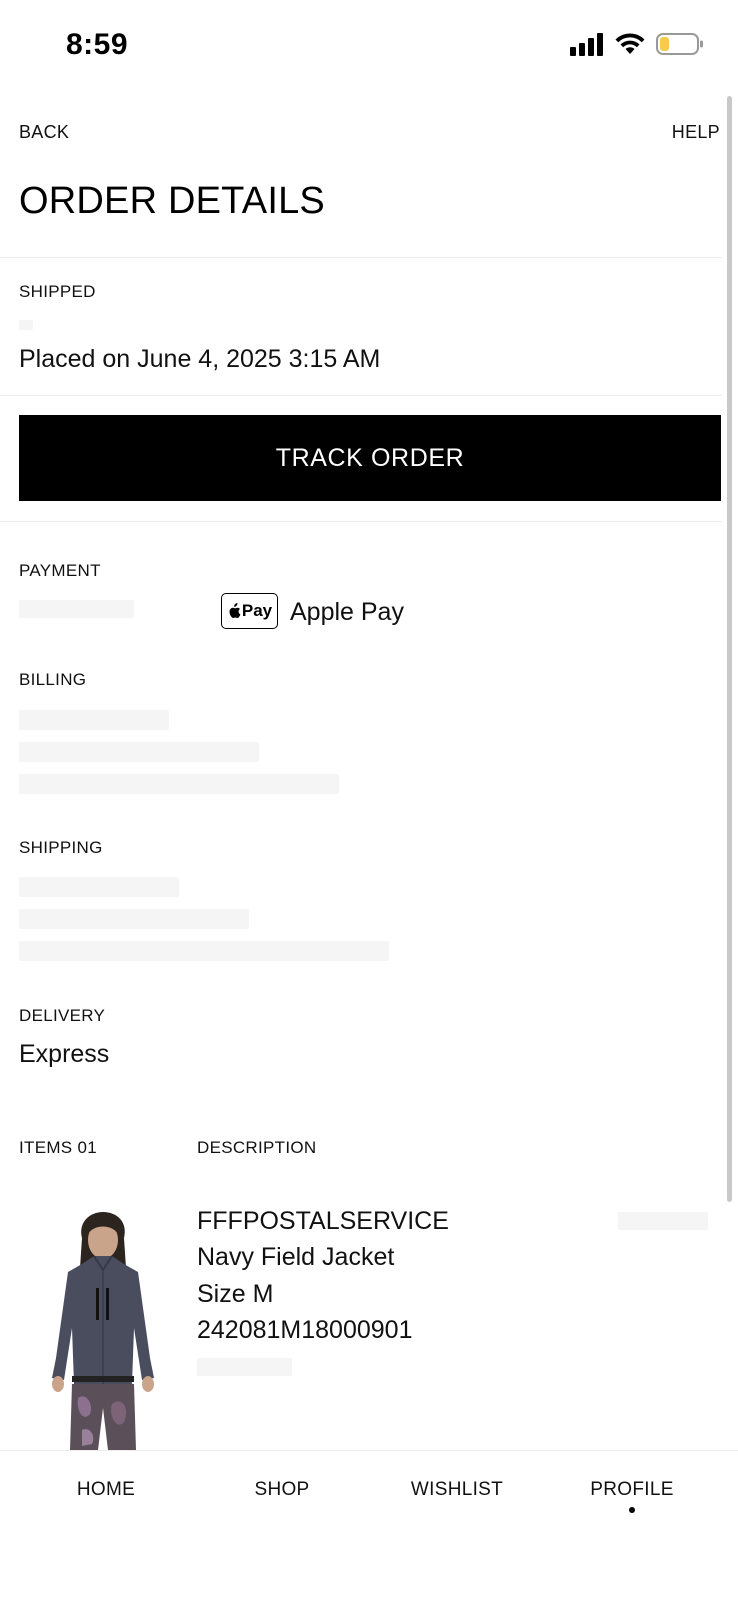 This screenshot has height=1600, width=738. Describe the element at coordinates (729, 649) in the screenshot. I see `scrollbar` at that location.